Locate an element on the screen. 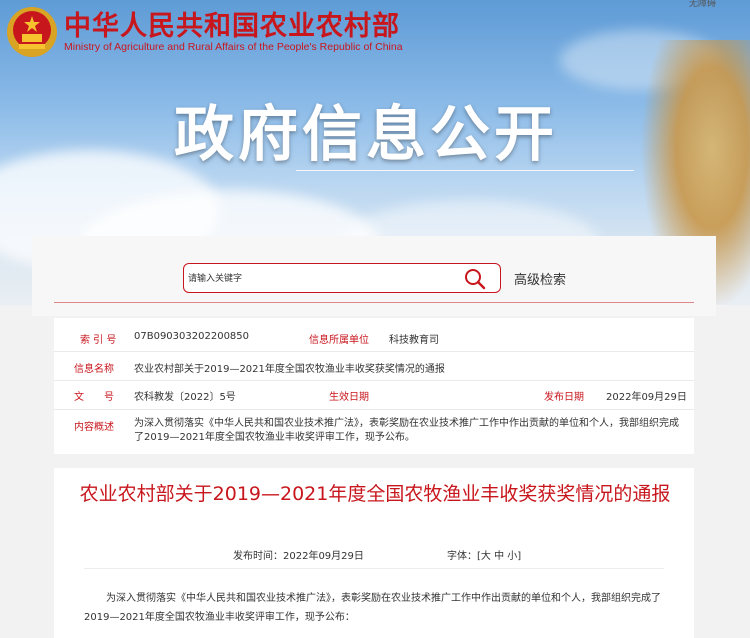 The height and width of the screenshot is (638, 750). index-label: 索 引 号 is located at coordinates (98, 340).